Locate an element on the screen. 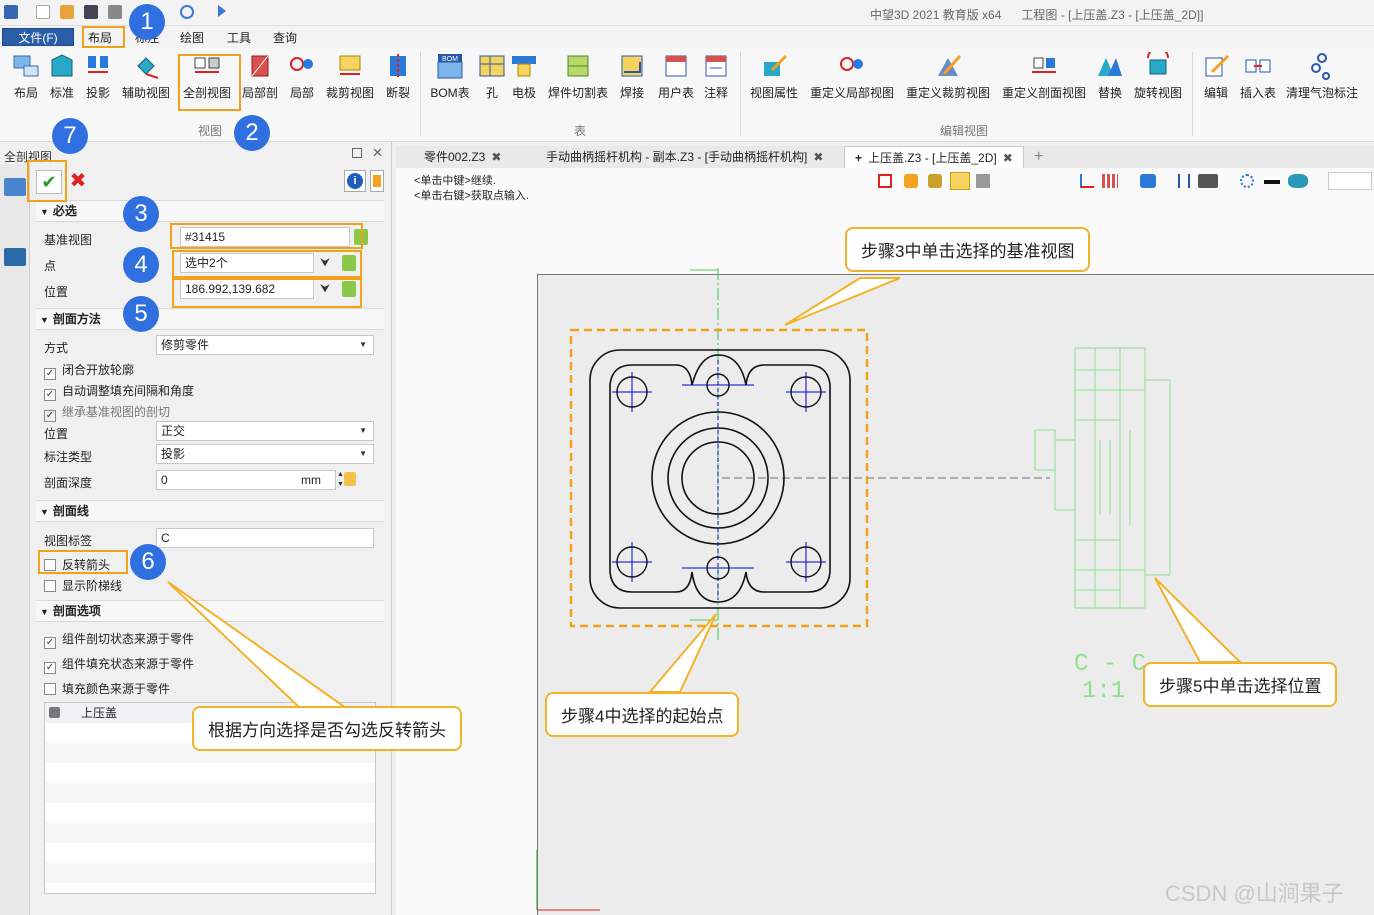 The image size is (1374, 915). checkbox-comp-fill: ✓ 组件填充状态来源于零件 is located at coordinates (119, 664).